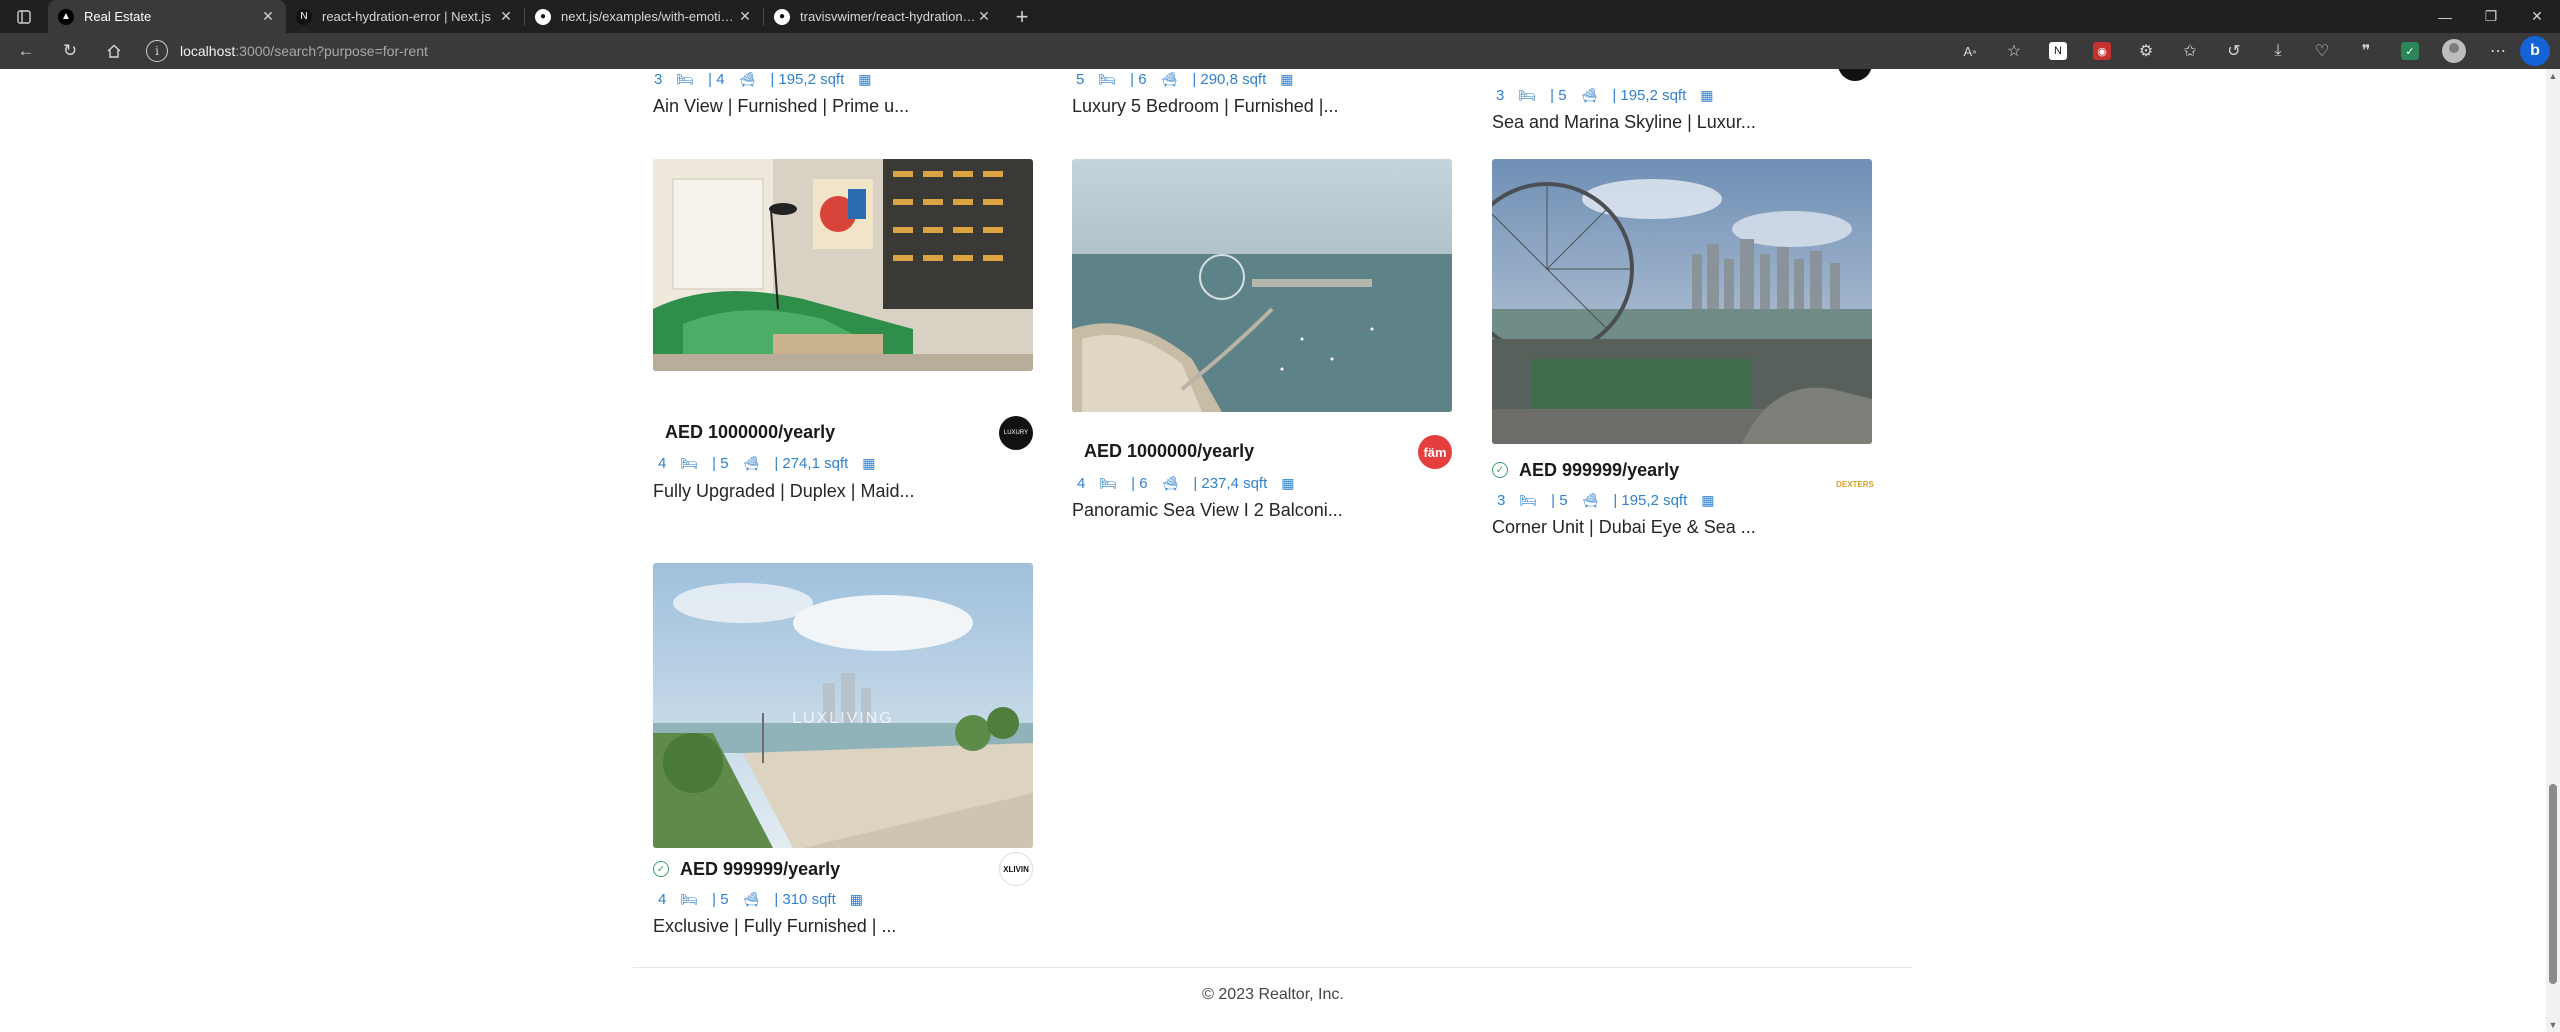 This screenshot has height=1032, width=2560. I want to click on agency-logo, so click(1855, 75).